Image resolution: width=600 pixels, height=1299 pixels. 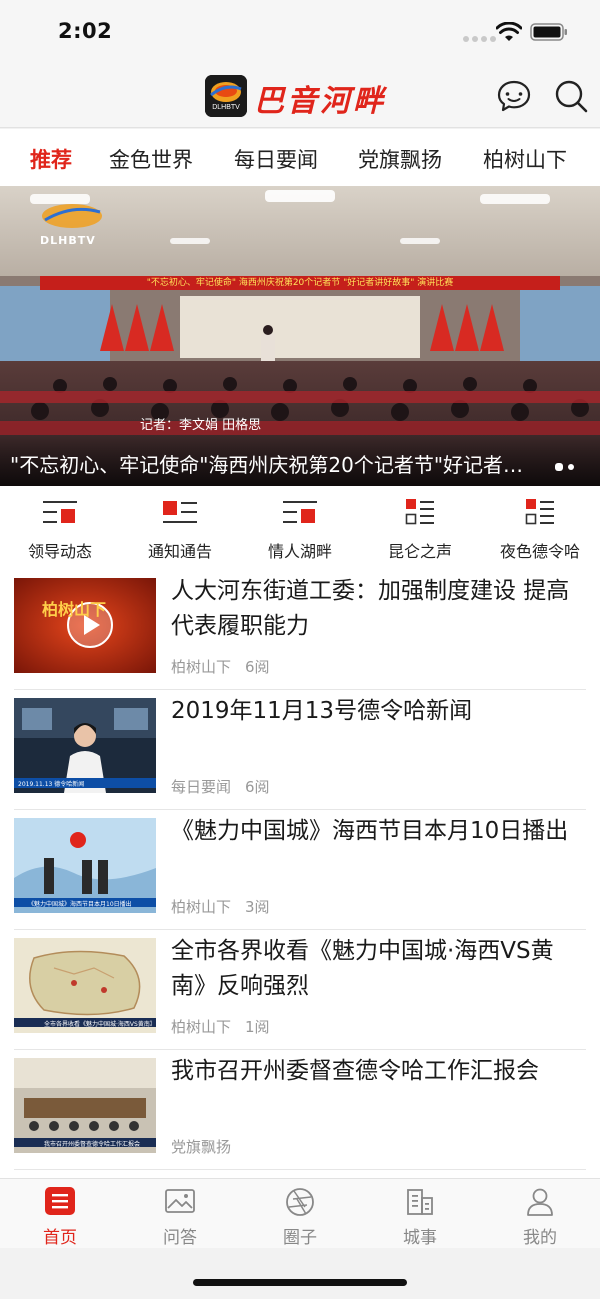 I want to click on battery-icon, so click(x=548, y=32).